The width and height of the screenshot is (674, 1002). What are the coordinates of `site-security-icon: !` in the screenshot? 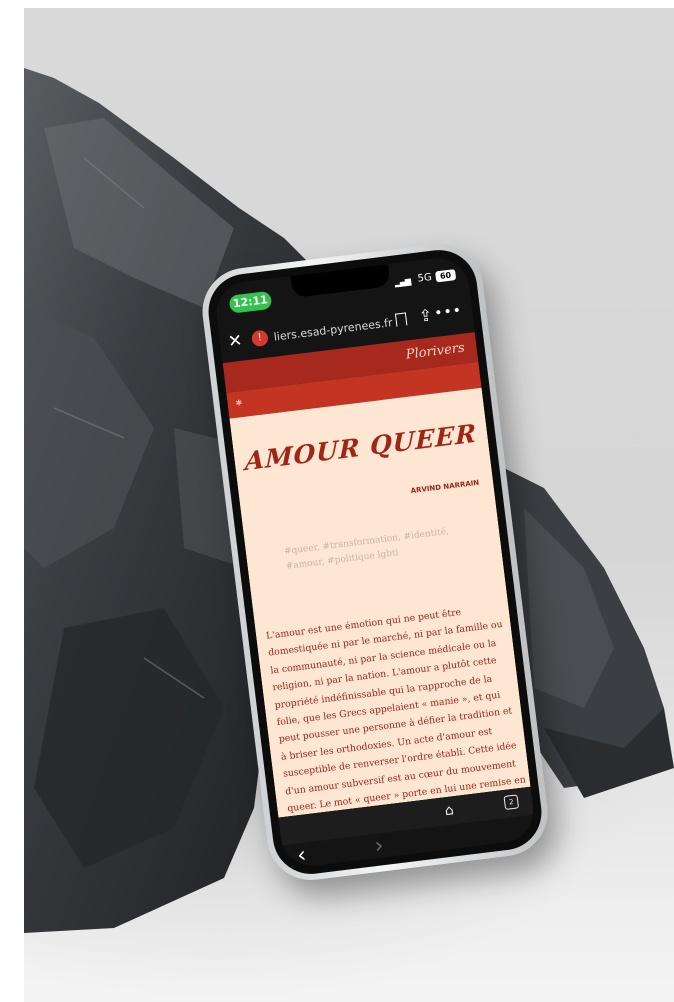 It's located at (259, 338).